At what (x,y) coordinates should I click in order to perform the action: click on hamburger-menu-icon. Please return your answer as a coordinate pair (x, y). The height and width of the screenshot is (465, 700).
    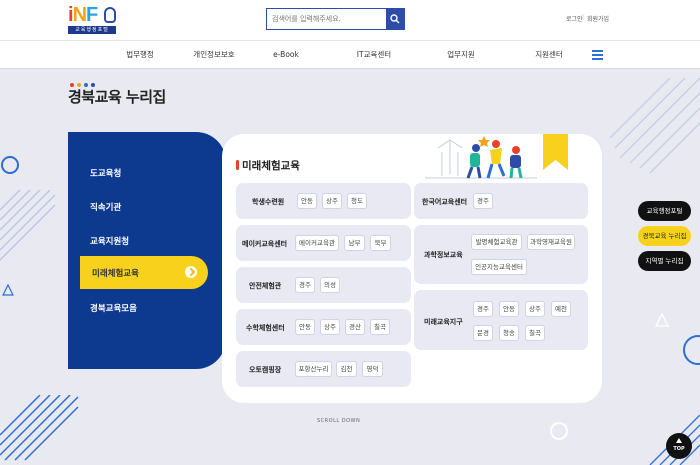
    Looking at the image, I should click on (597, 55).